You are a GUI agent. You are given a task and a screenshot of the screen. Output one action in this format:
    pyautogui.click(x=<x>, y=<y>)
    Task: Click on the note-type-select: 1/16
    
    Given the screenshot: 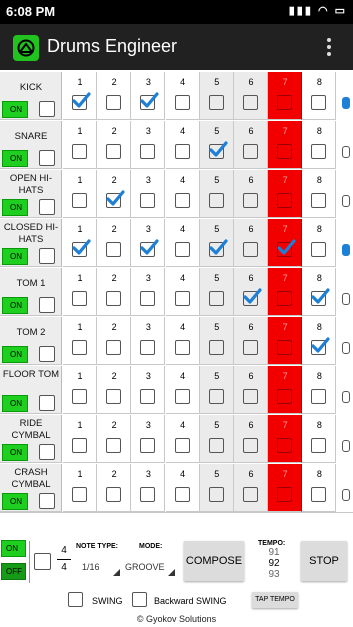 What is the action you would take?
    pyautogui.click(x=91, y=567)
    